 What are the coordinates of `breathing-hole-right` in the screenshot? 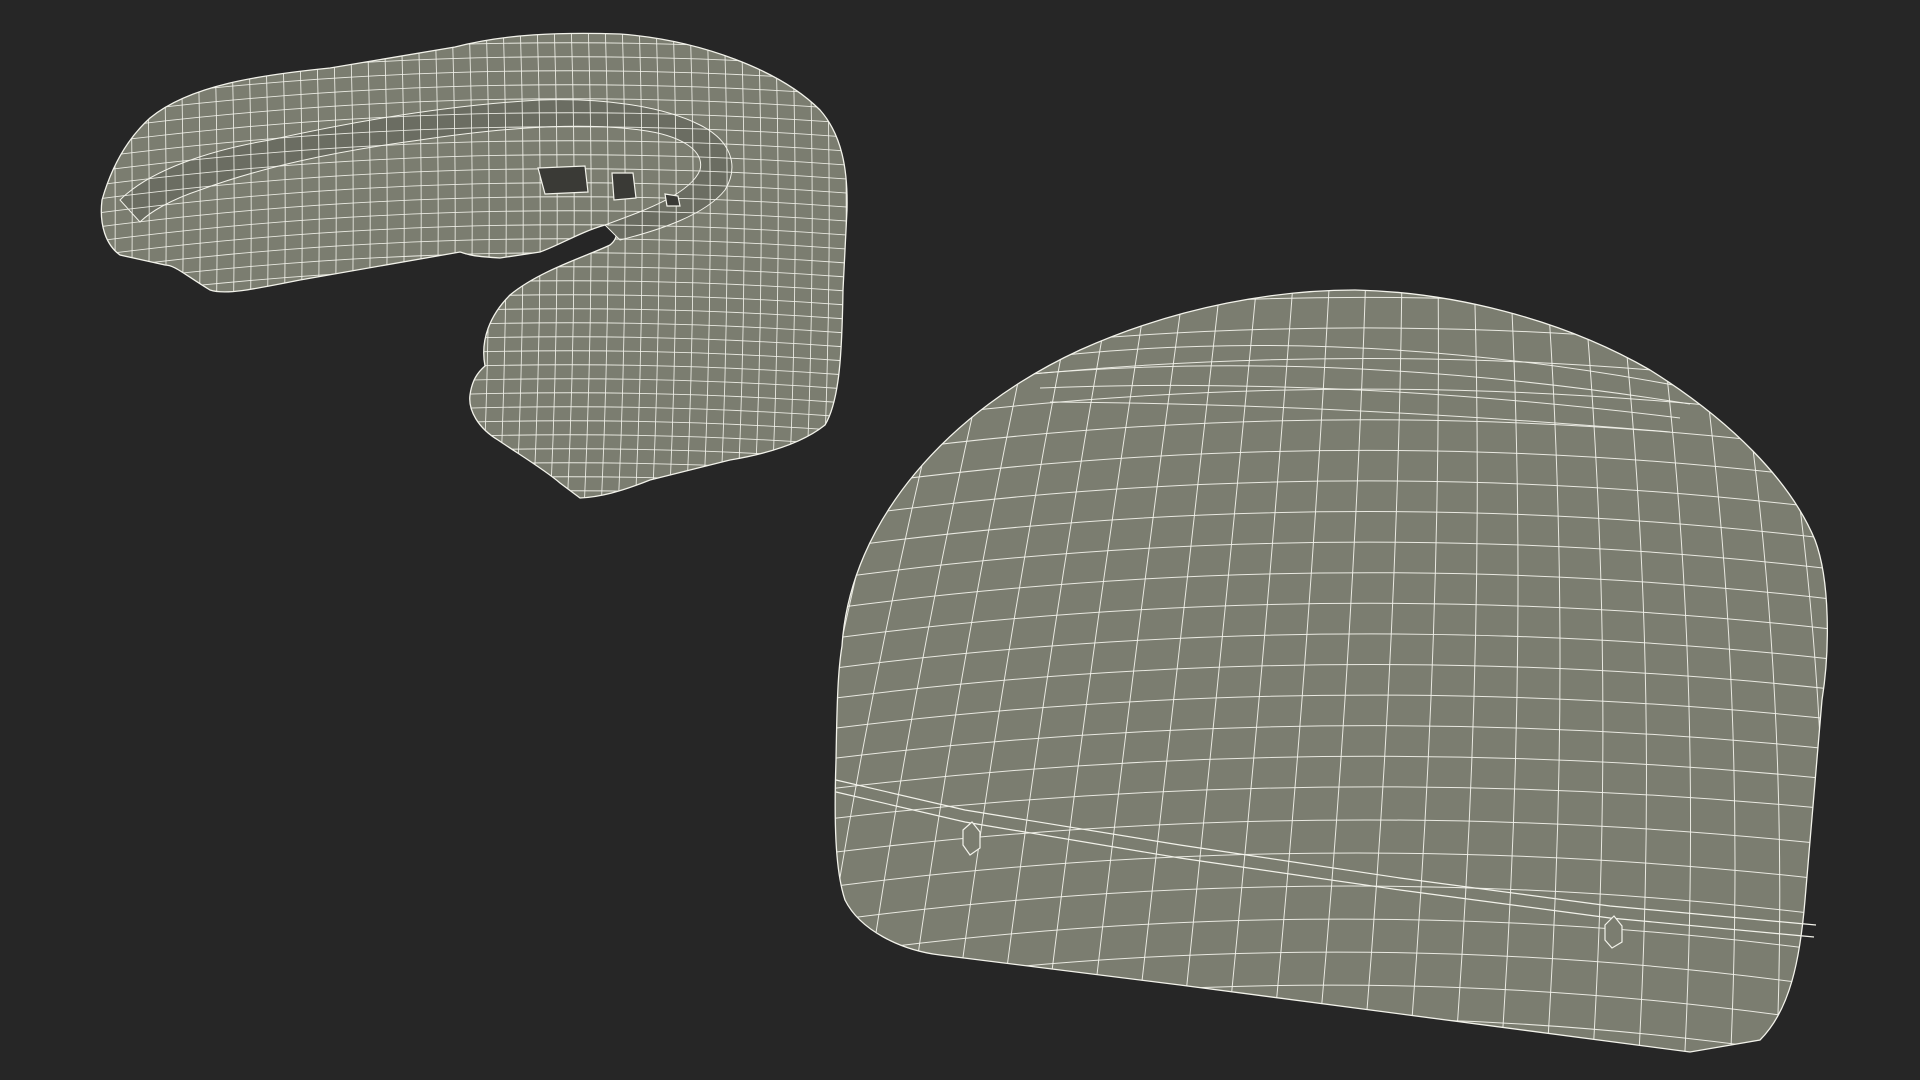 It's located at (672, 200).